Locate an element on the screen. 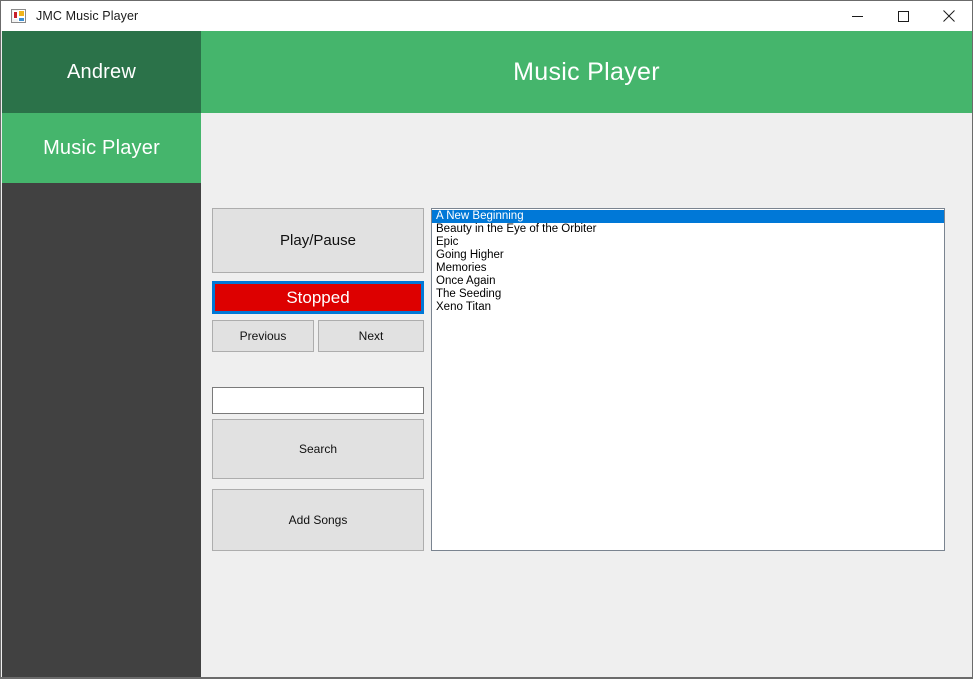  winforms-app-icon is located at coordinates (19, 16).